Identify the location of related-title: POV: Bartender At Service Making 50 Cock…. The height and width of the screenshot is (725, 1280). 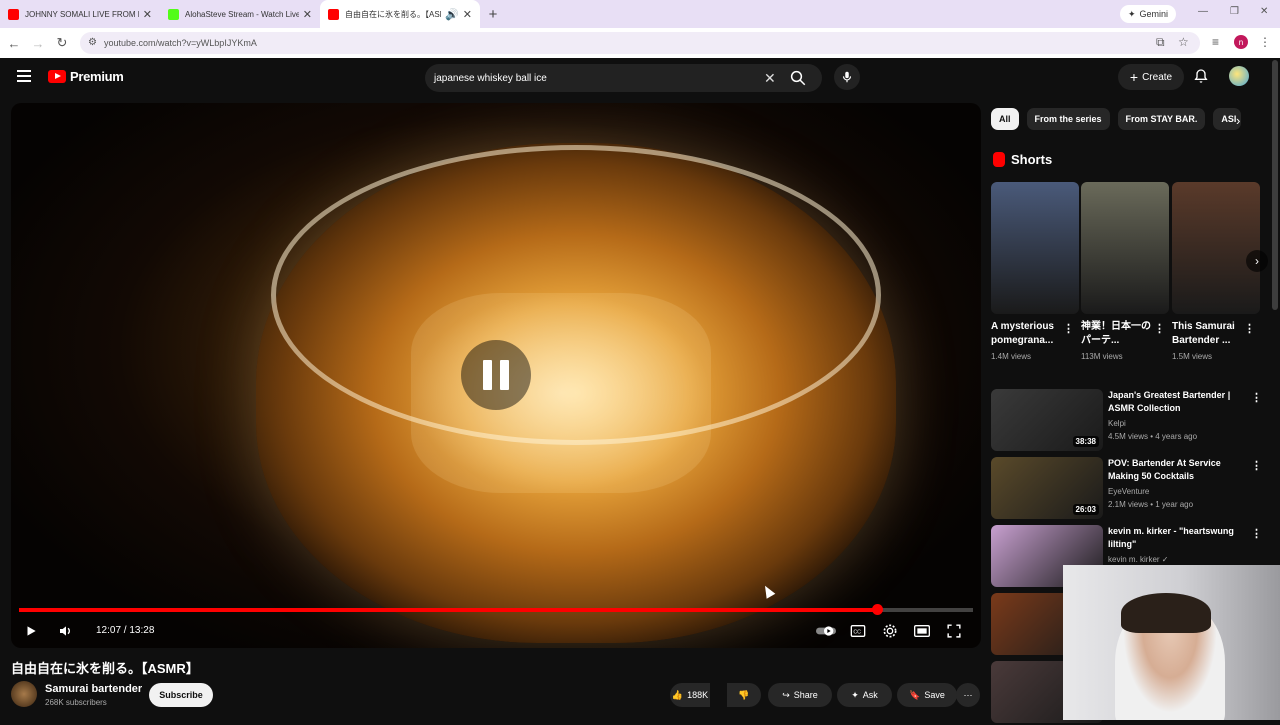
(1173, 470).